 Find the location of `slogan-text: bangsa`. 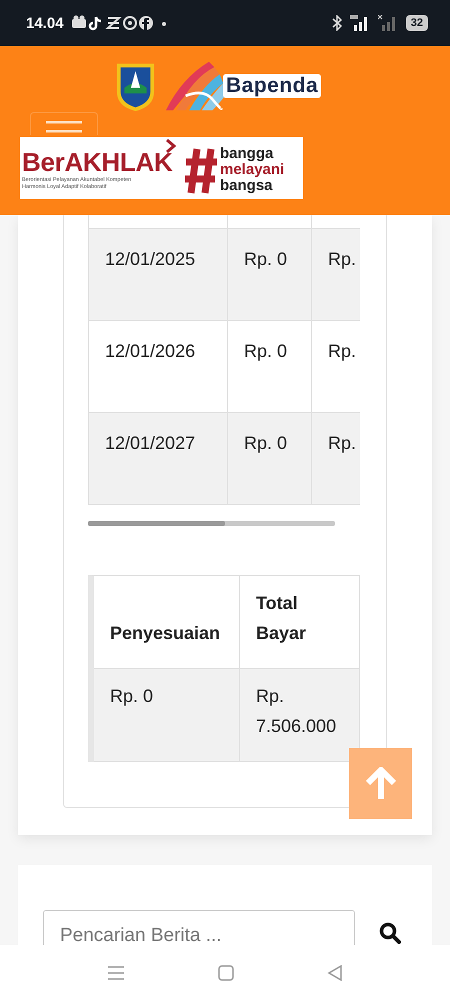

slogan-text: bangsa is located at coordinates (246, 186).